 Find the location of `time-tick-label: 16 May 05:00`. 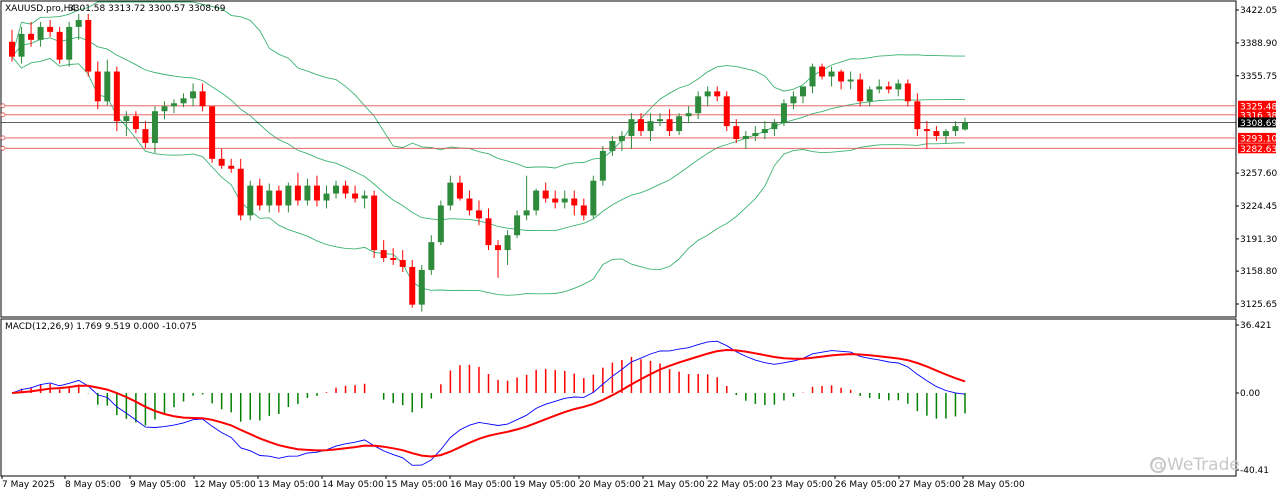

time-tick-label: 16 May 05:00 is located at coordinates (481, 485).